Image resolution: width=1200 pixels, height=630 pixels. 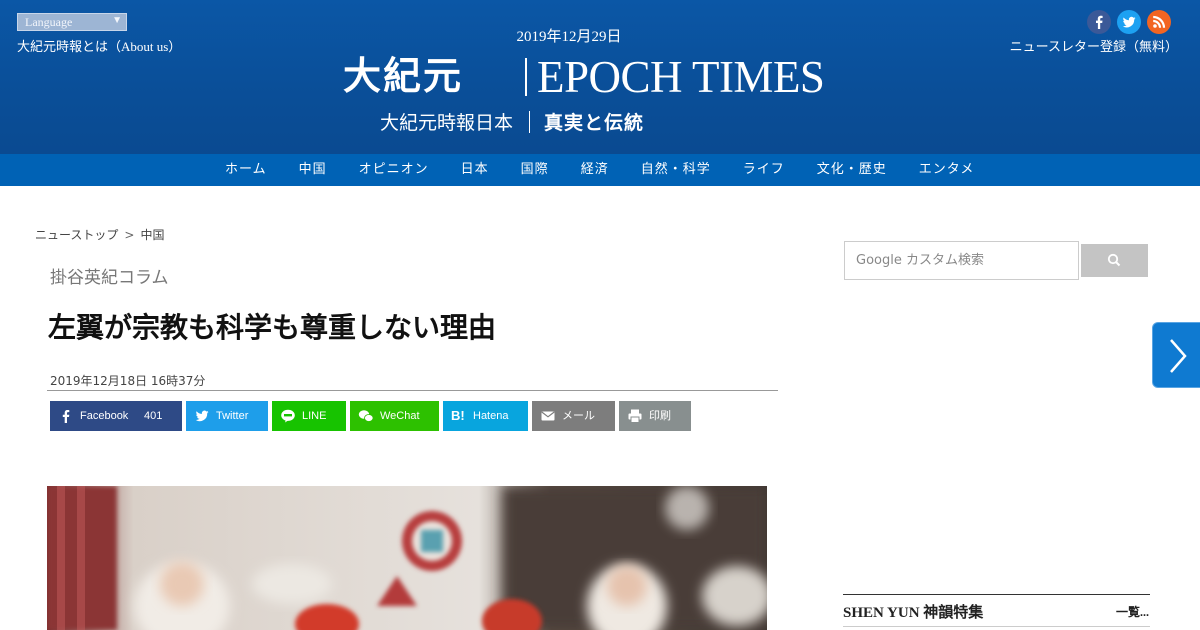 I want to click on shenyun-section-title: SHEN YUN 神韻特集, so click(x=913, y=613).